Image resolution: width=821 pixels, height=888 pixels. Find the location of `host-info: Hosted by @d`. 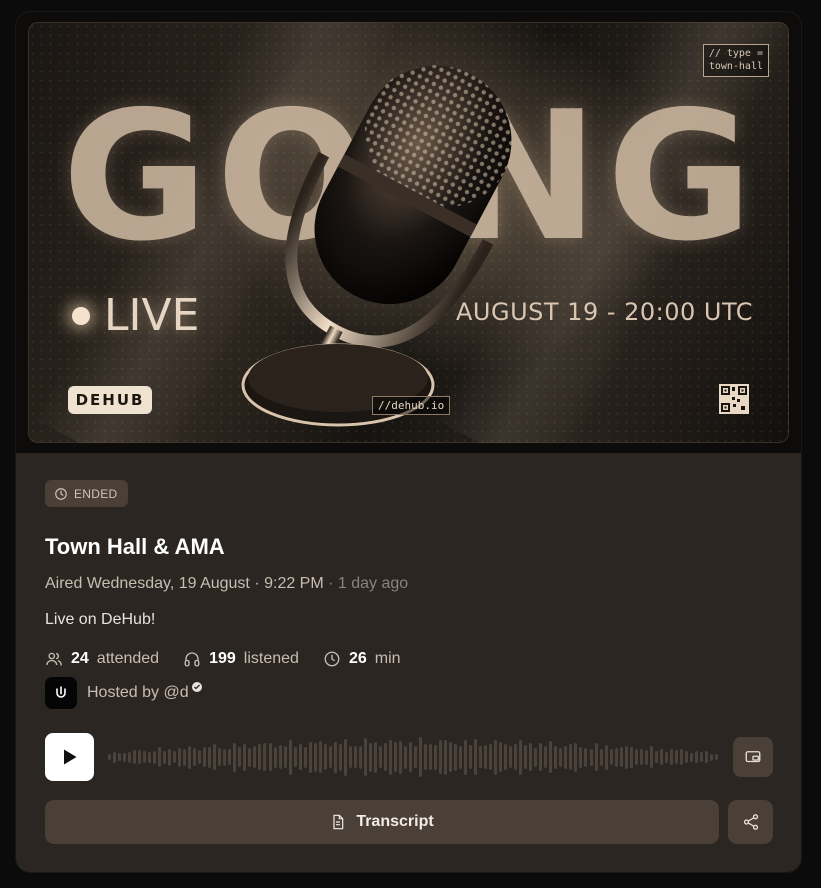

host-info: Hosted by @d is located at coordinates (124, 693).